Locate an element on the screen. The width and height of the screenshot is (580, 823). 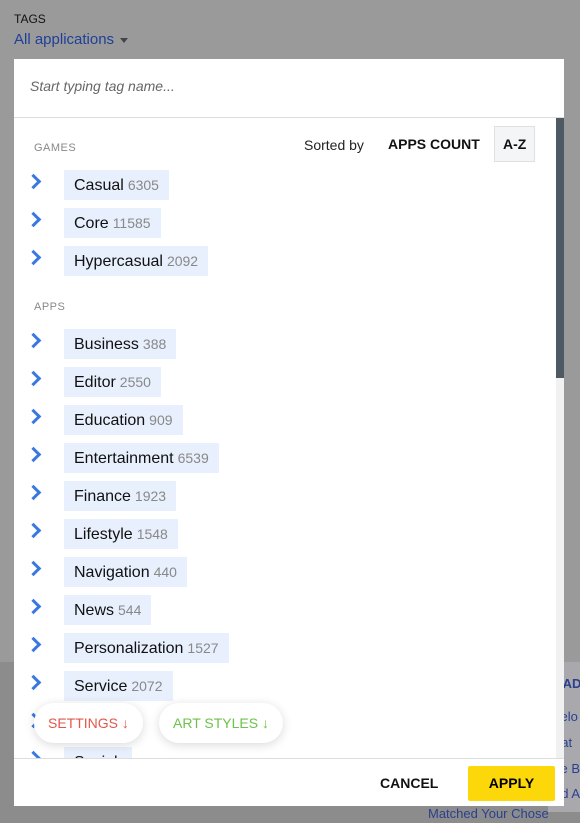
tag-name: Service is located at coordinates (101, 686).